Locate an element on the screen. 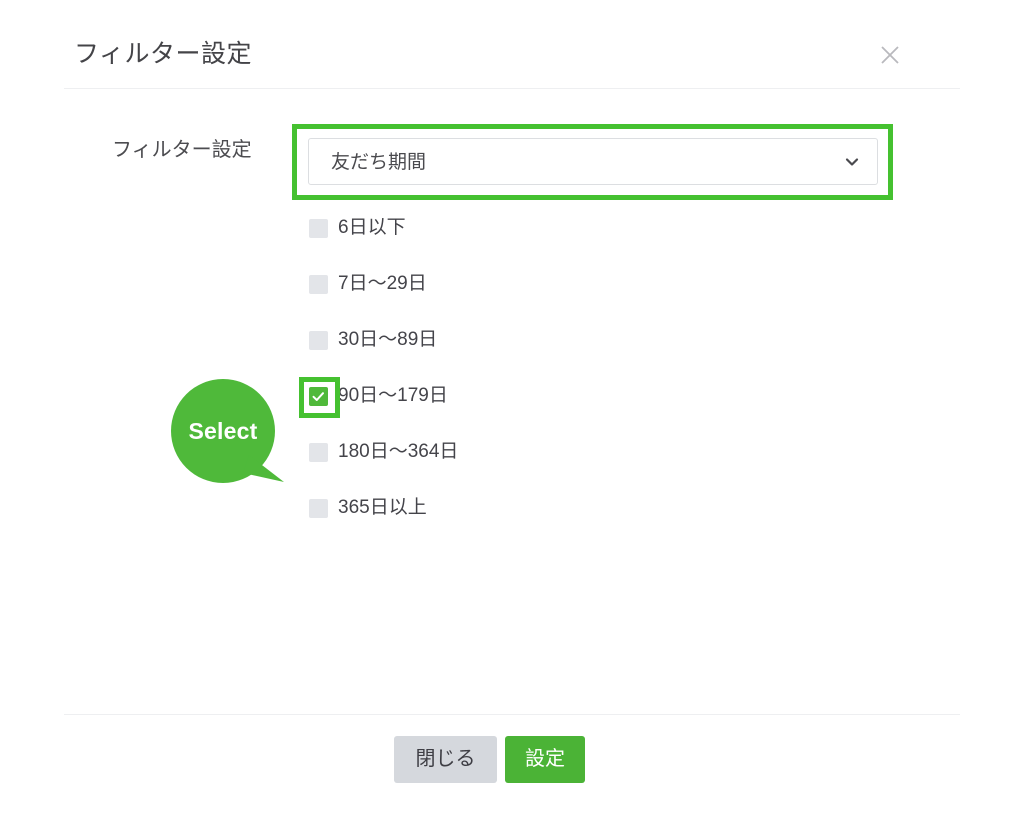 The height and width of the screenshot is (816, 1024). filter-option-label: 180日〜364日 is located at coordinates (398, 451).